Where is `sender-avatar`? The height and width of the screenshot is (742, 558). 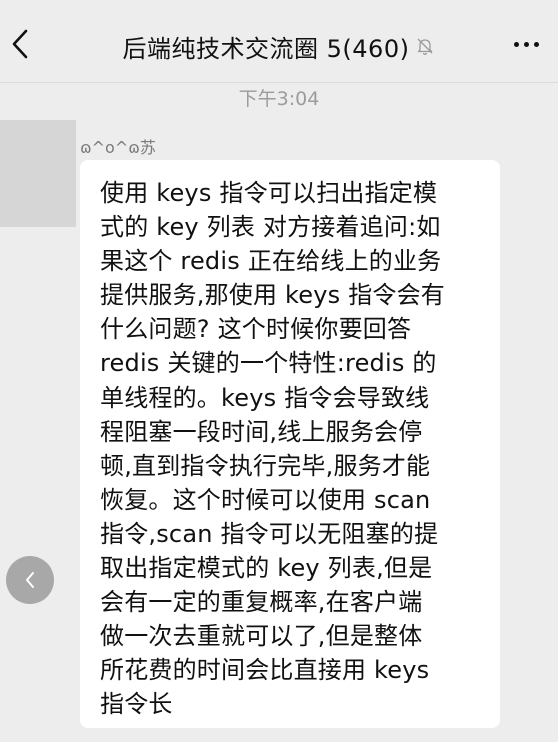 sender-avatar is located at coordinates (38, 173).